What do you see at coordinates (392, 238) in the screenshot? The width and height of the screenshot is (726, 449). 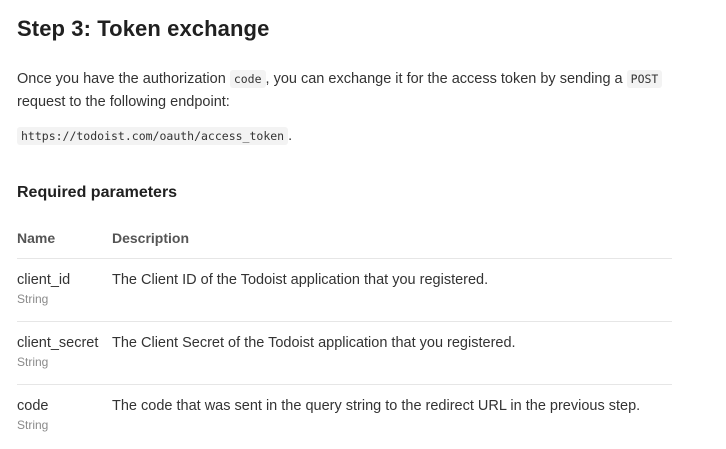 I see `column-header-description: Description` at bounding box center [392, 238].